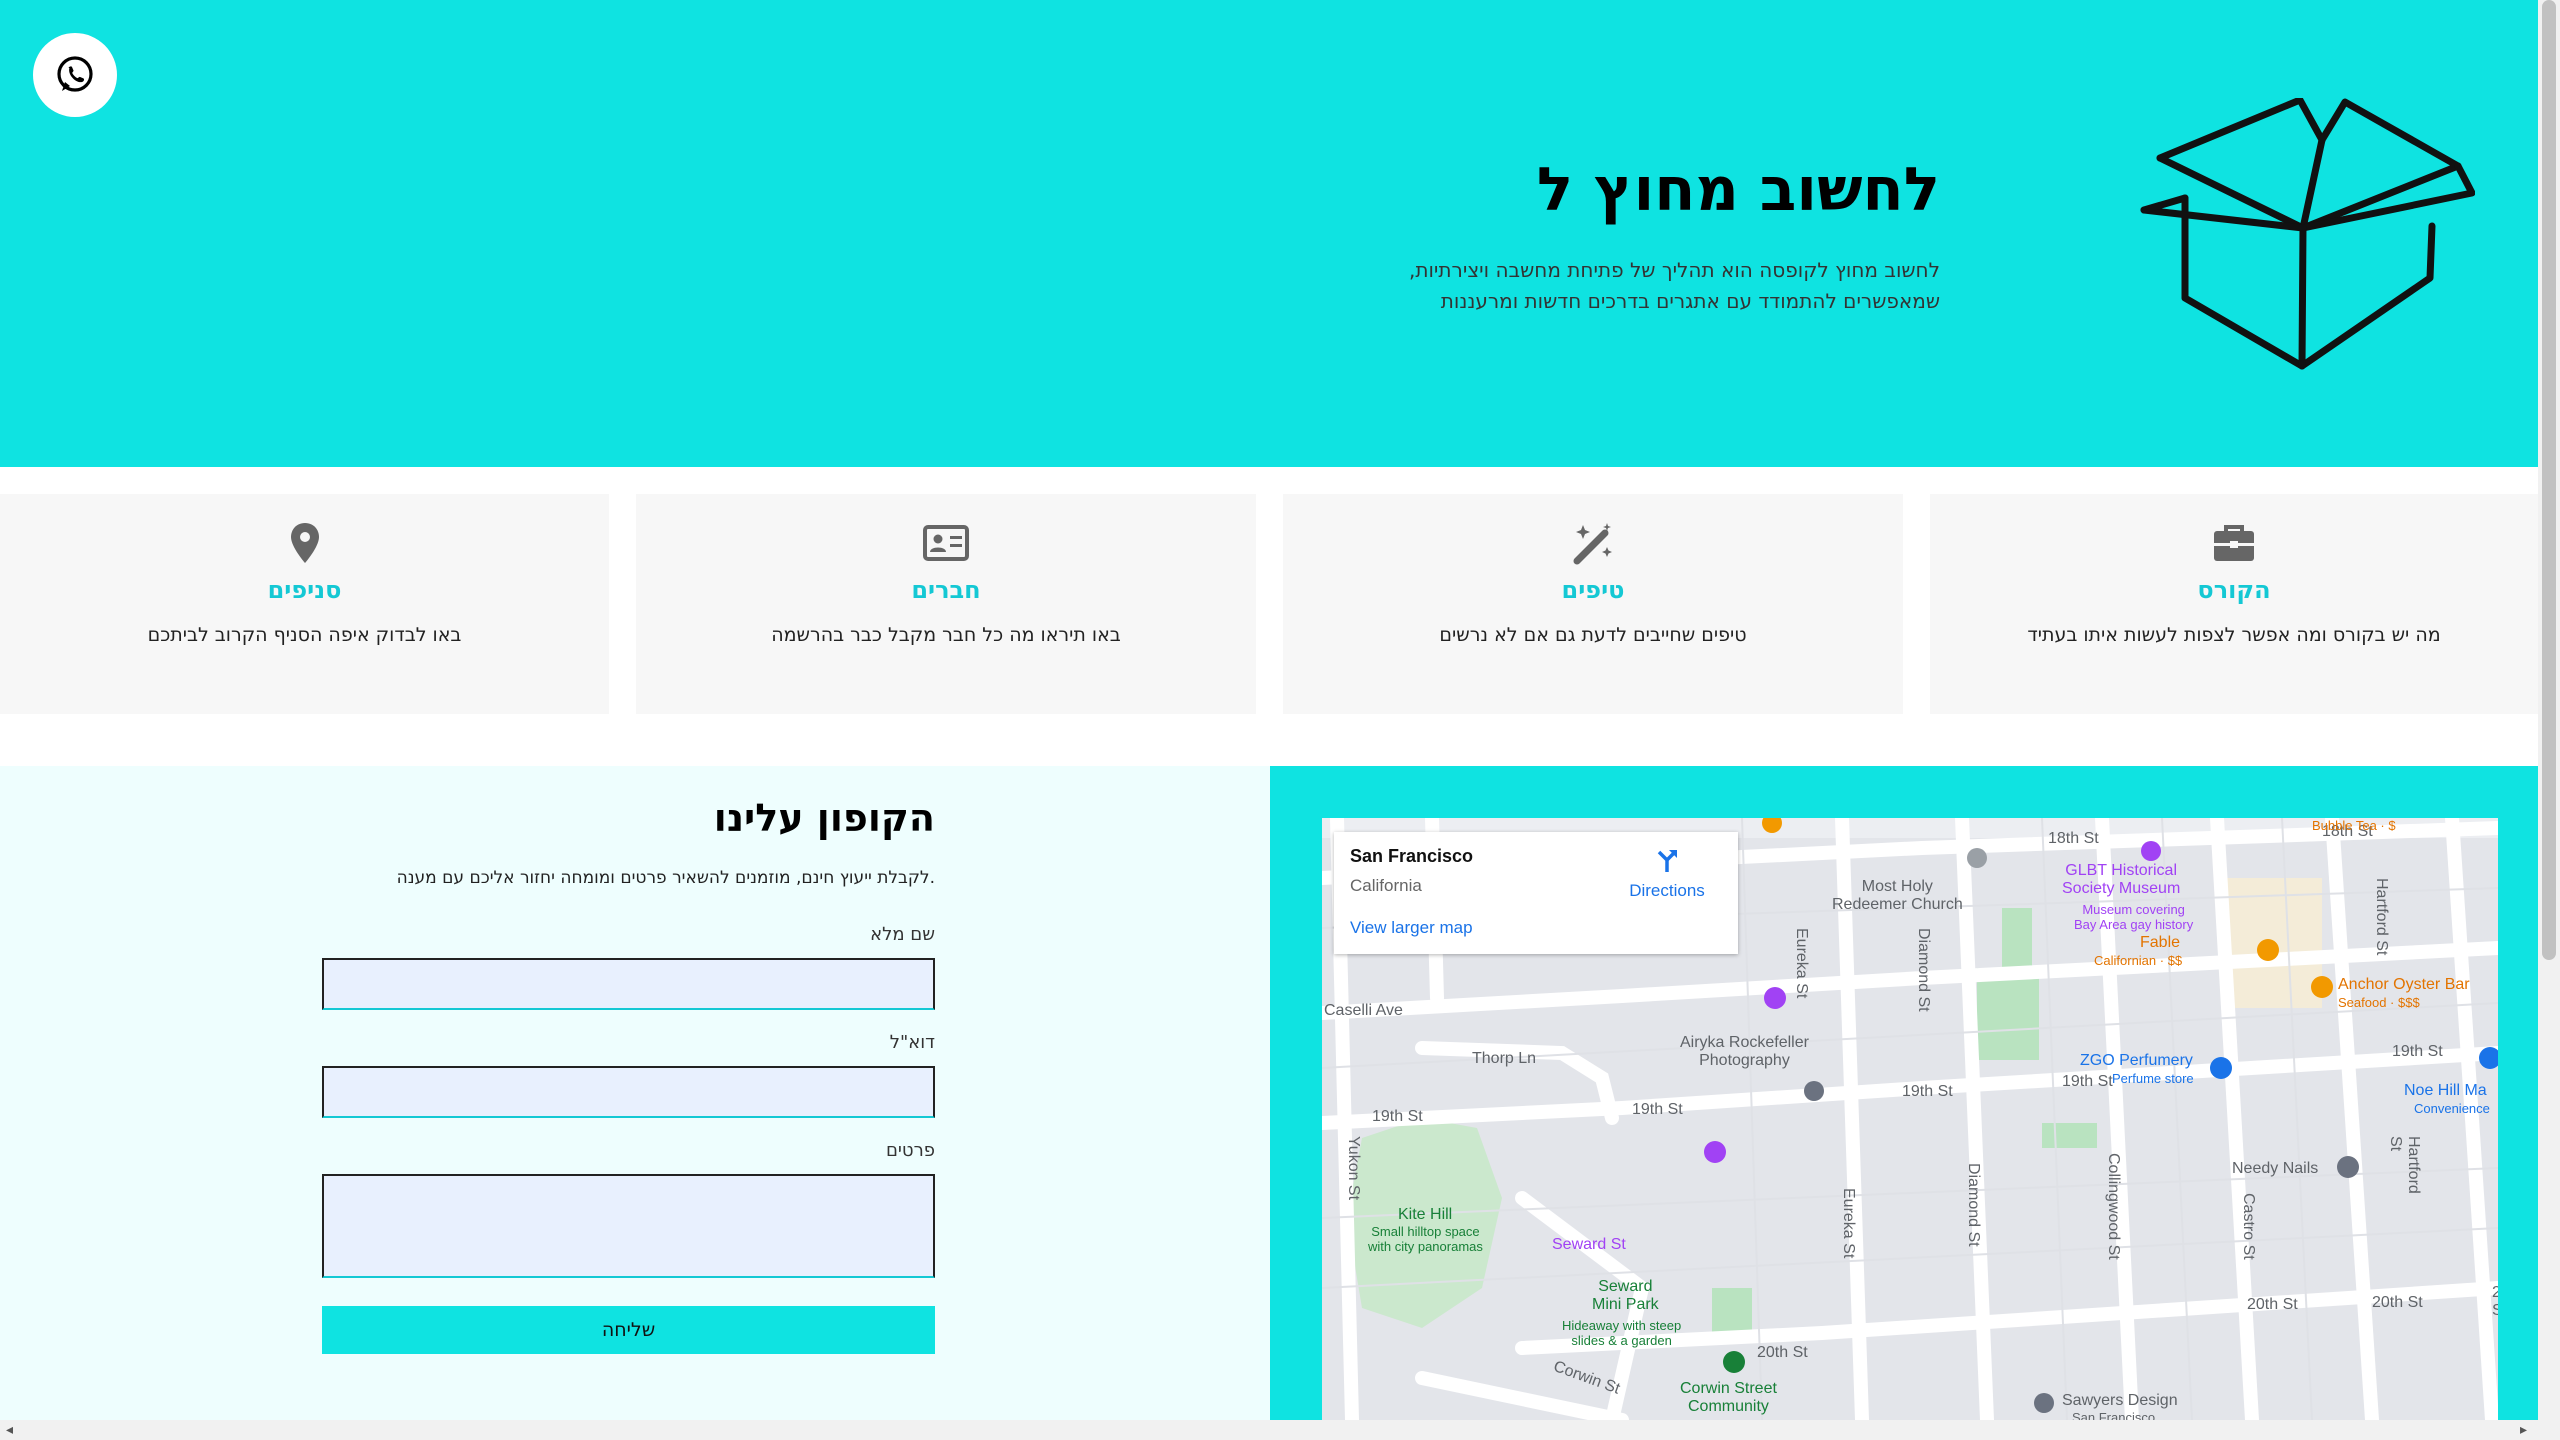 The width and height of the screenshot is (2560, 1440). Describe the element at coordinates (1425, 1239) in the screenshot. I see `place-sublabel: Small hilltop space with city panoramas` at that location.